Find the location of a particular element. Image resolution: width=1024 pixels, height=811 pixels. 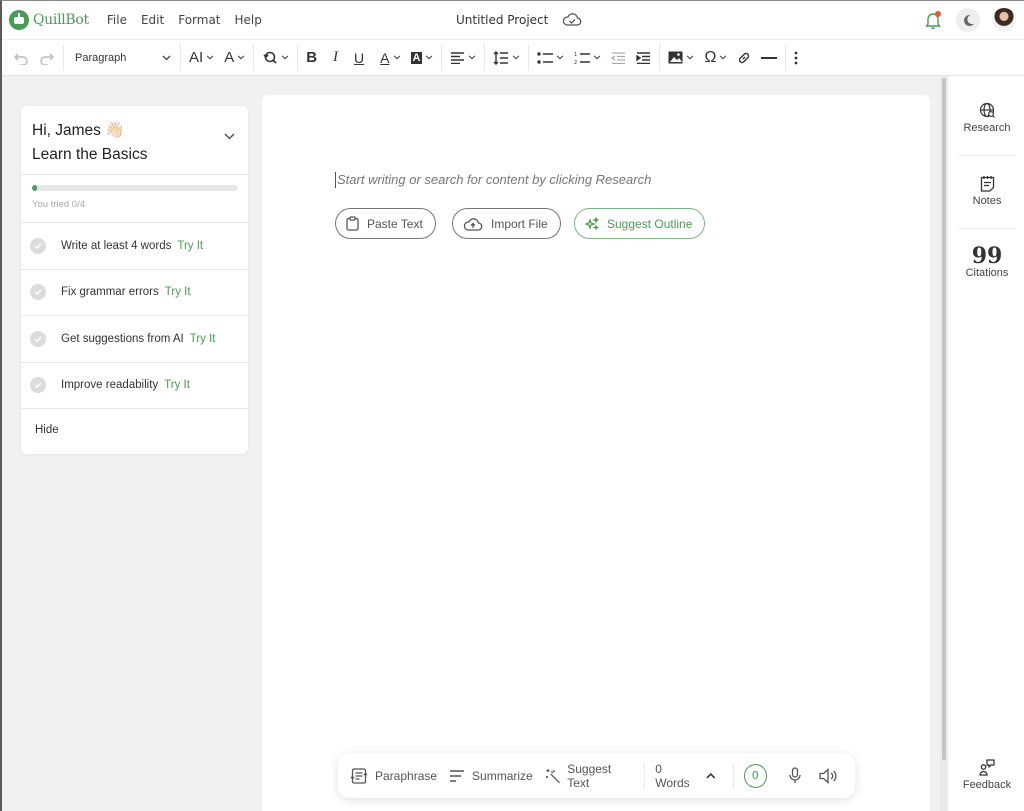

block-style-value: Paragraph is located at coordinates (101, 57).